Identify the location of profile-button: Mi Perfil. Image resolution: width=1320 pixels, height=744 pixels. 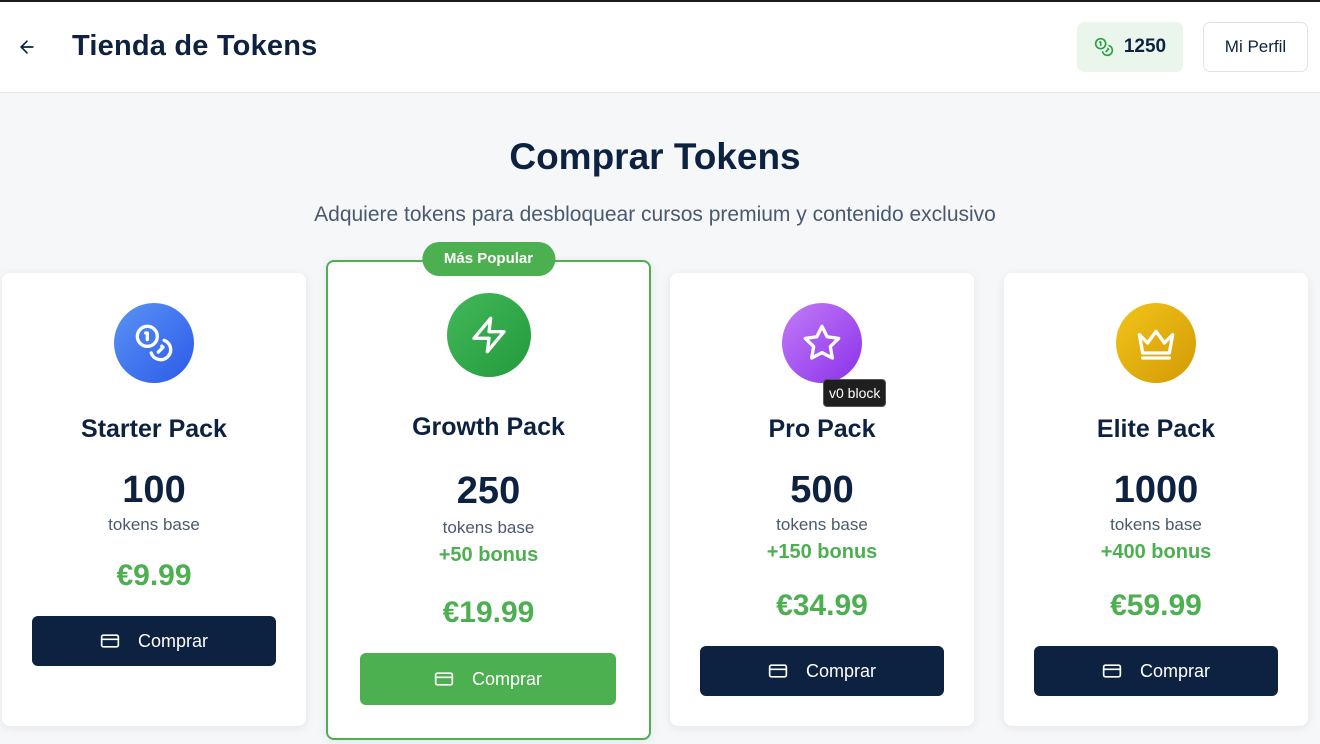
(1255, 47).